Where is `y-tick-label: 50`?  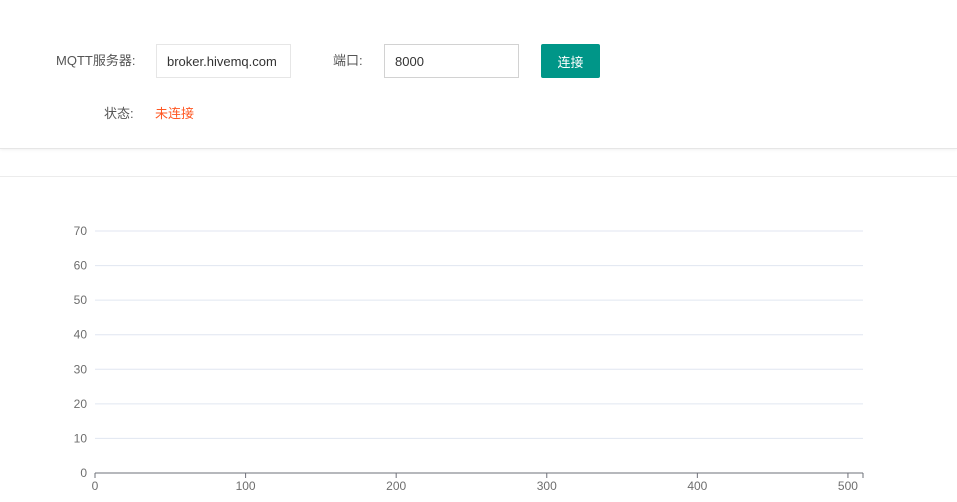 y-tick-label: 50 is located at coordinates (81, 300).